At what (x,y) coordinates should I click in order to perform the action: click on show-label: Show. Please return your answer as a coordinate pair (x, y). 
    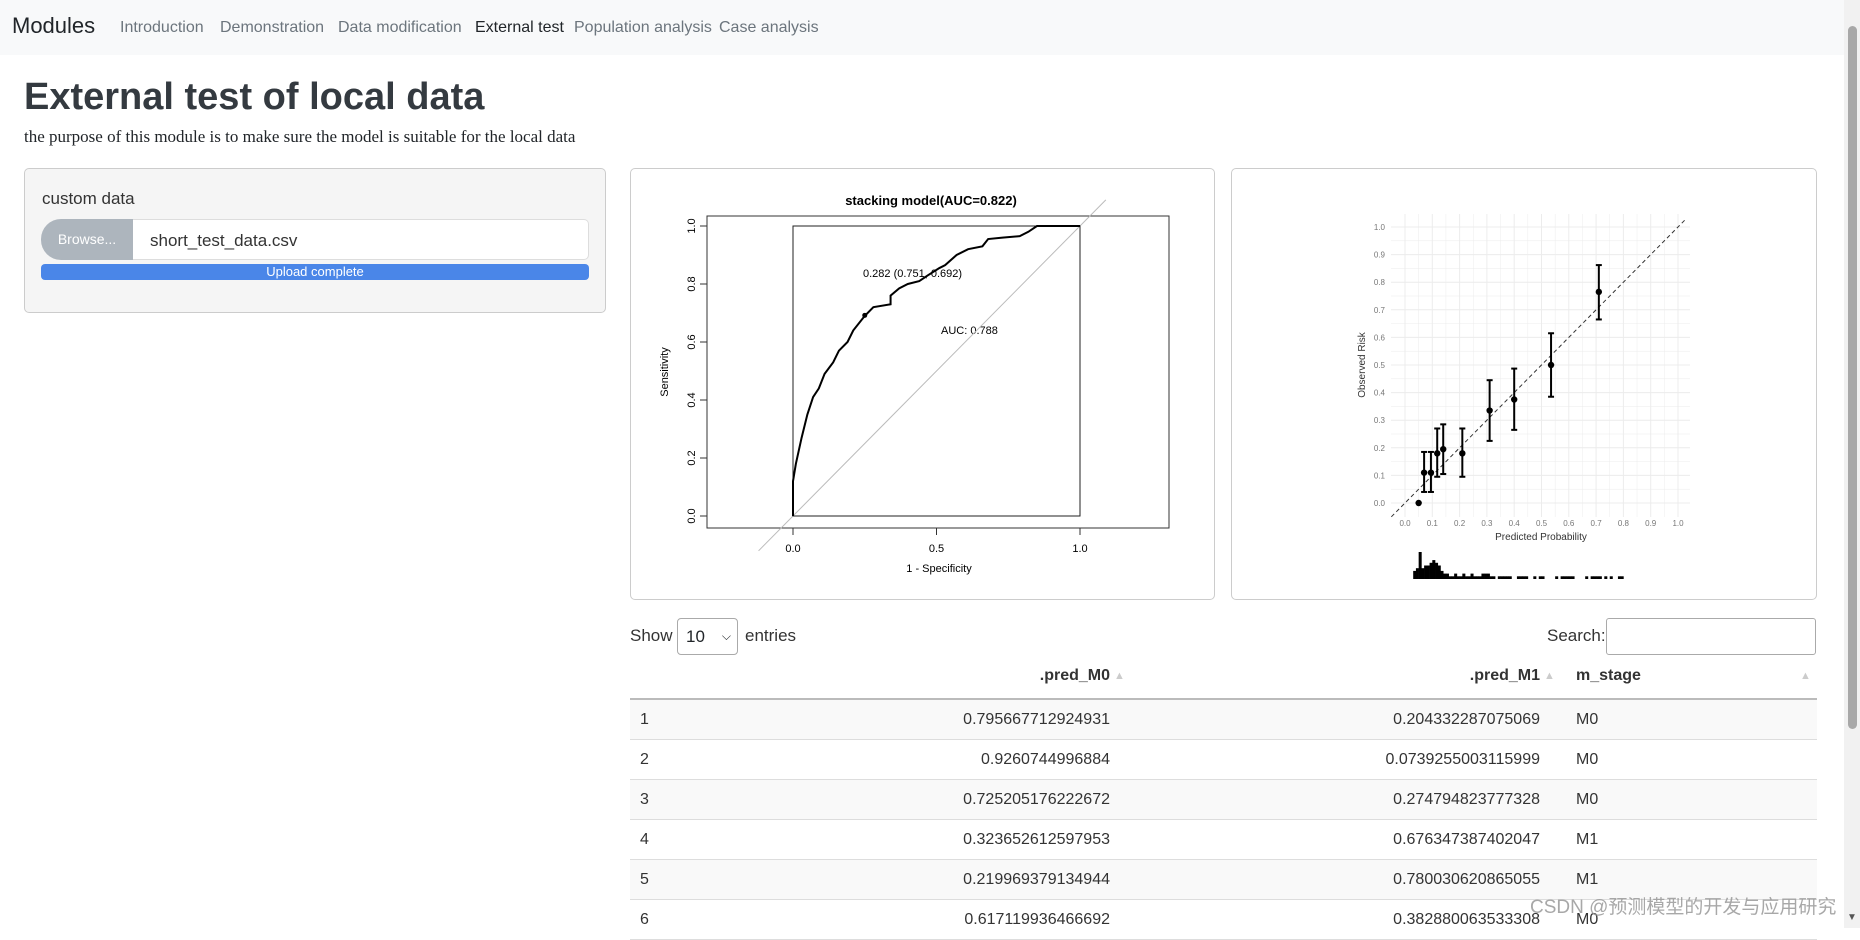
    Looking at the image, I should click on (651, 635).